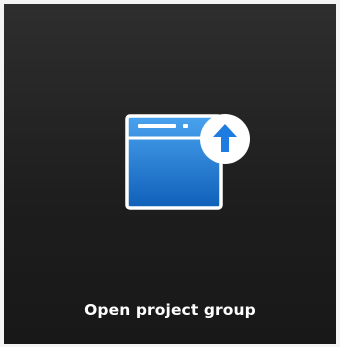 This screenshot has height=347, width=340. What do you see at coordinates (170, 310) in the screenshot?
I see `tile-label: Open project group` at bounding box center [170, 310].